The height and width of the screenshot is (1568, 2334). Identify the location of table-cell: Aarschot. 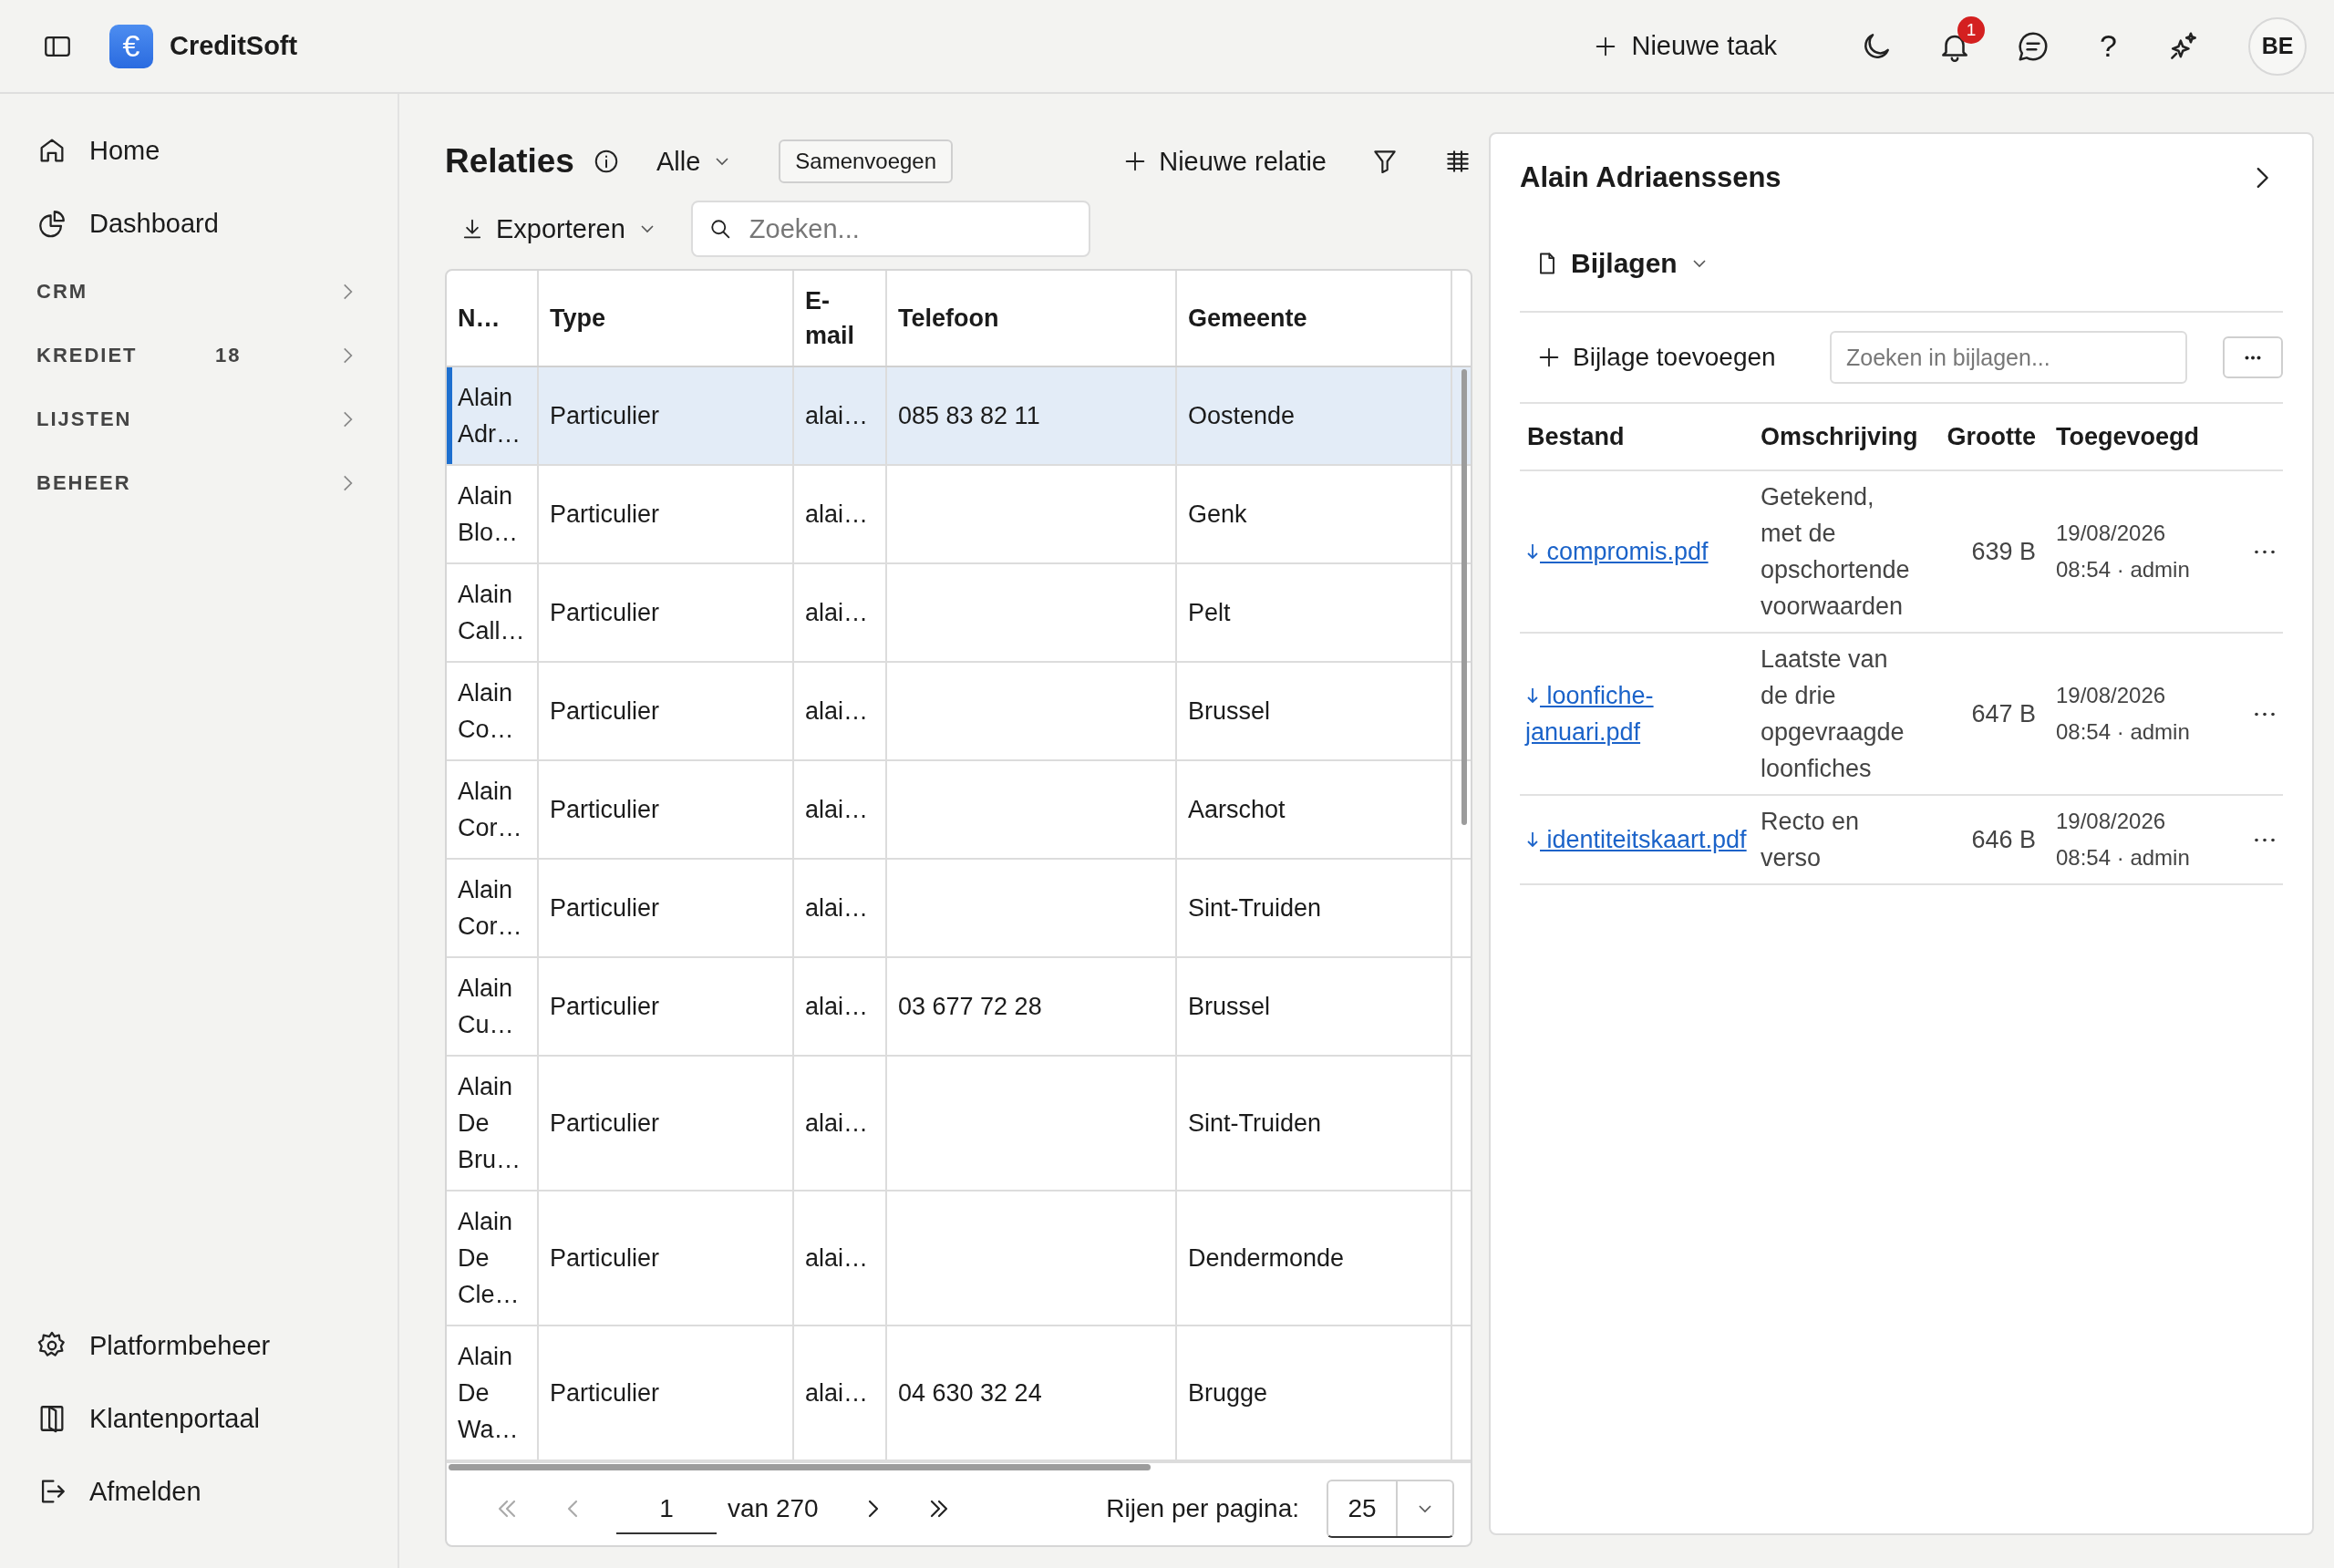
(1237, 809).